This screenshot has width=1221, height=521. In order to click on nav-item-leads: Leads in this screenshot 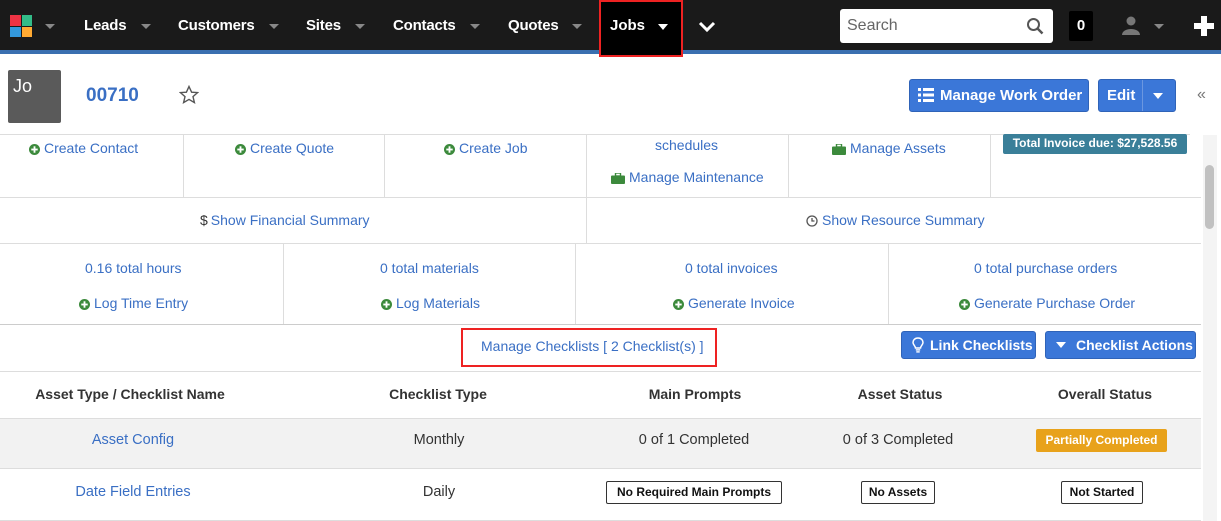, I will do `click(105, 25)`.